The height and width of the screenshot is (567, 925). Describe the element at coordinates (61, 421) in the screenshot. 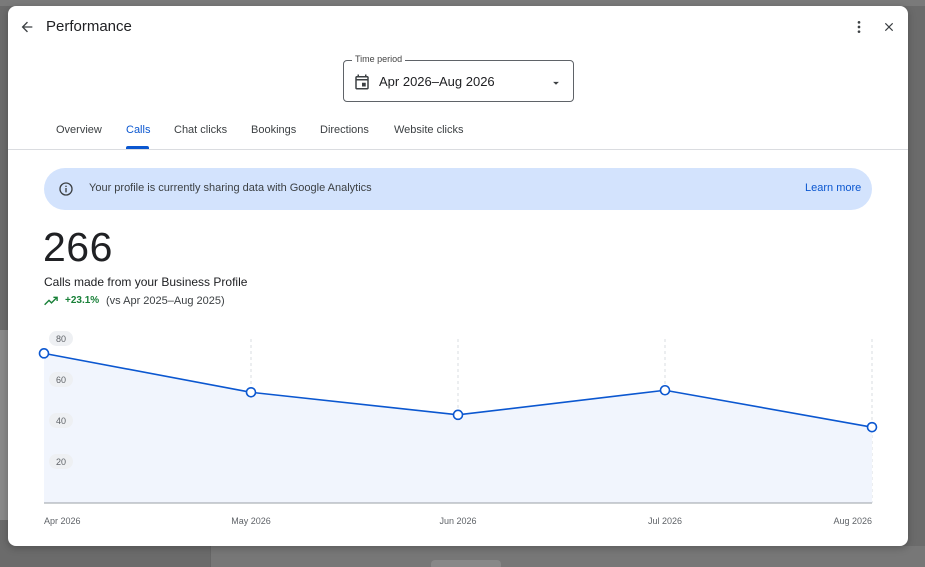

I see `y-tick-label: 40` at that location.